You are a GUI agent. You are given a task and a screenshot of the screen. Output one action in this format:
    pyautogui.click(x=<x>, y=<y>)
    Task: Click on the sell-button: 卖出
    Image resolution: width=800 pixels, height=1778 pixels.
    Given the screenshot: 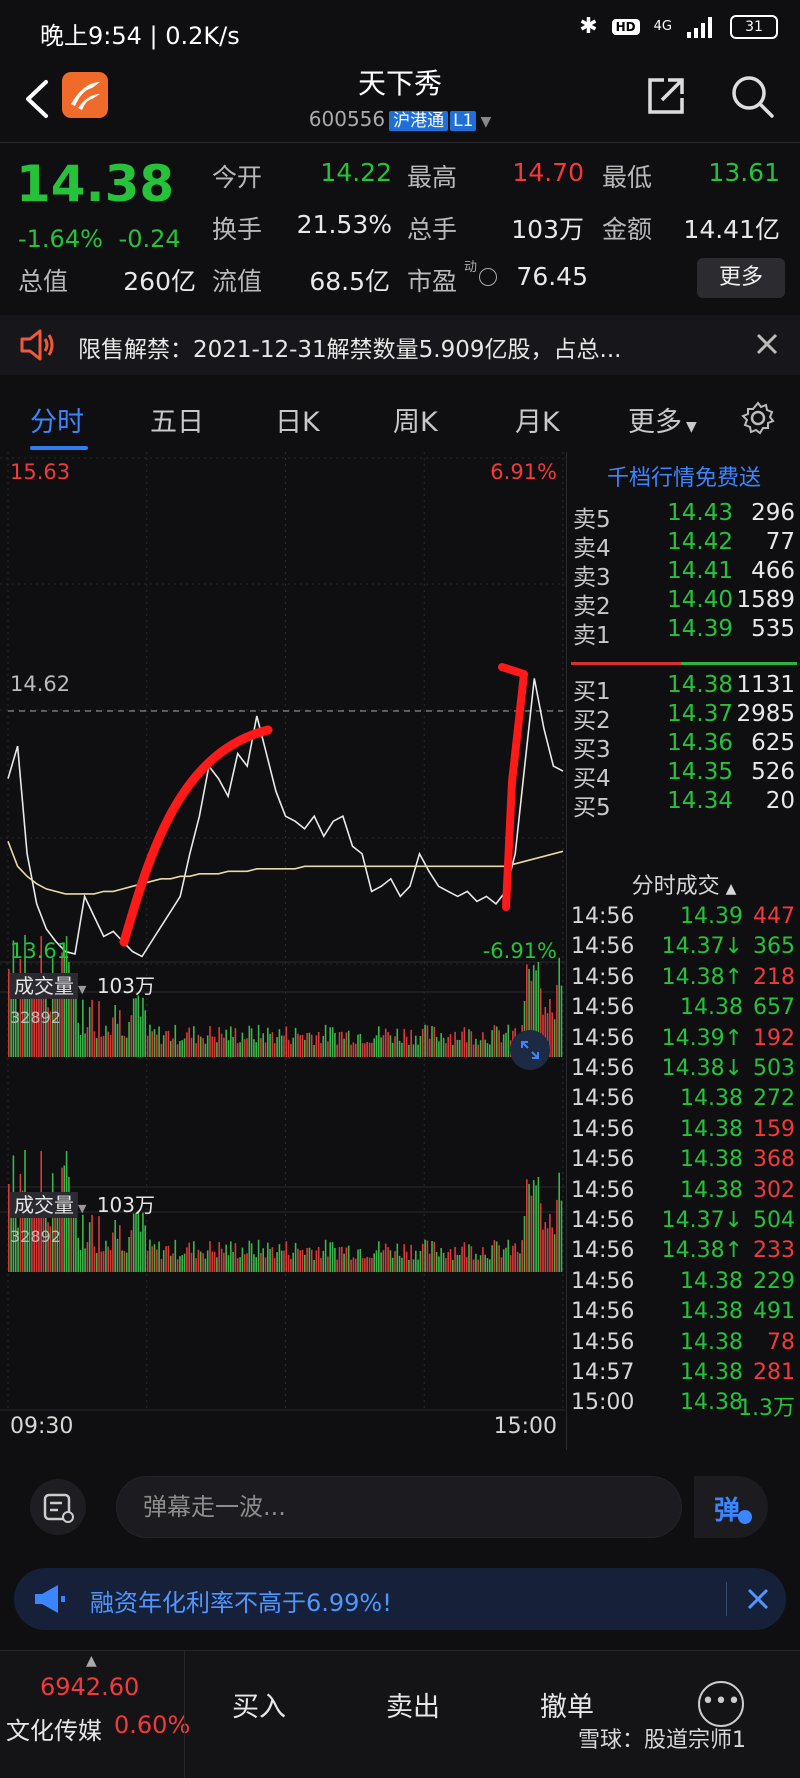 What is the action you would take?
    pyautogui.click(x=413, y=1704)
    